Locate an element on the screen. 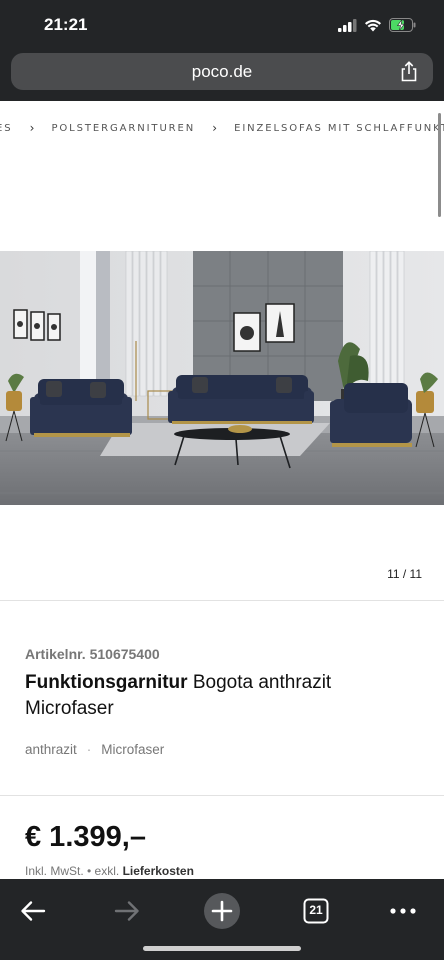 Image resolution: width=444 pixels, height=960 pixels. url-text: poco.de is located at coordinates (222, 72).